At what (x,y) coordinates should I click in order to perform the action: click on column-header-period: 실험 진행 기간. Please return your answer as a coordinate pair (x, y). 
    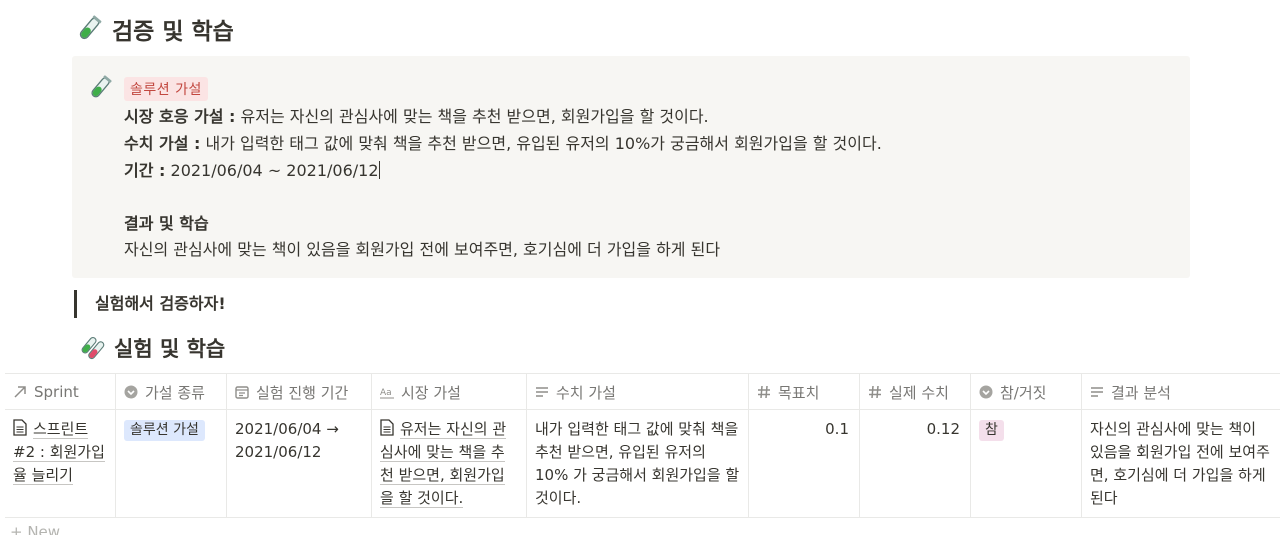
    Looking at the image, I should click on (299, 392).